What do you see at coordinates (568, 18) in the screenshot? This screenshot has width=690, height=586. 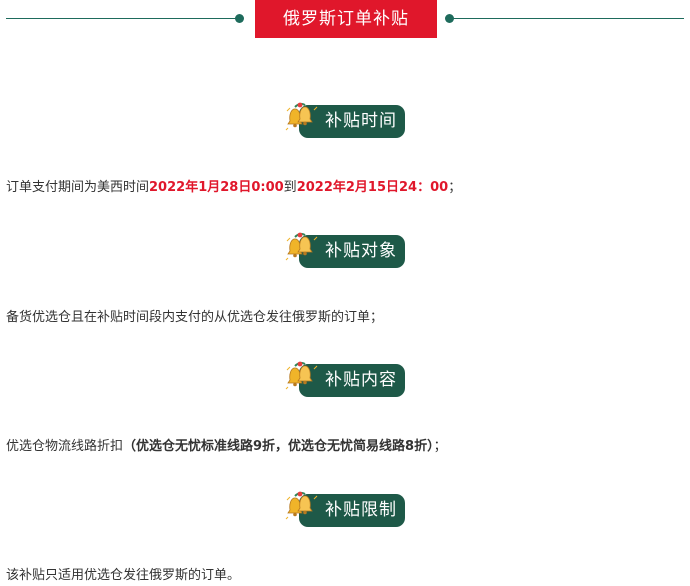 I see `header-divider-right` at bounding box center [568, 18].